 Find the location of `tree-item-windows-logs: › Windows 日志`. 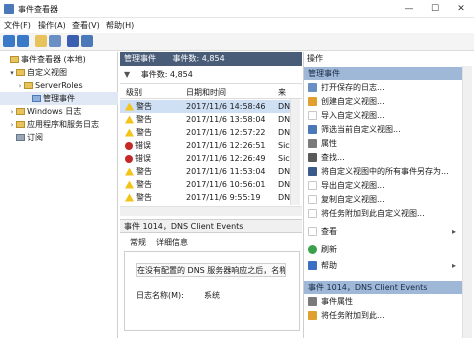

tree-item-windows-logs: › Windows 日志 is located at coordinates (59, 111).